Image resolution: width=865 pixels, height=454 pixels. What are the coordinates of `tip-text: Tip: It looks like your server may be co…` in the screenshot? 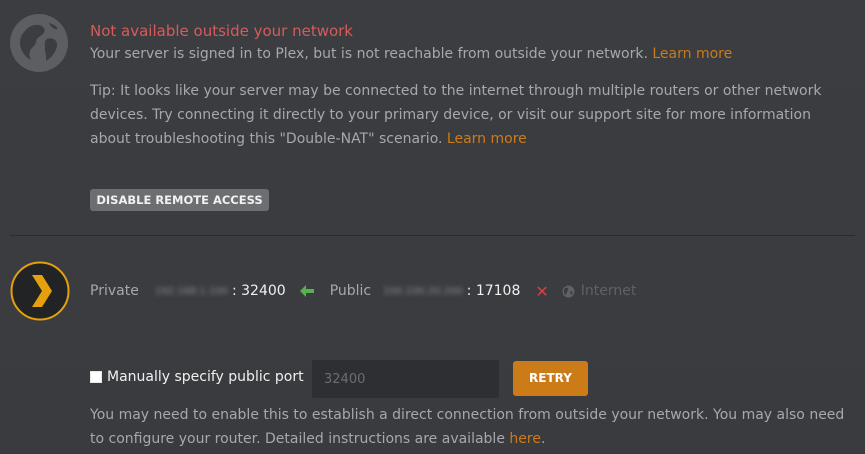 It's located at (470, 115).